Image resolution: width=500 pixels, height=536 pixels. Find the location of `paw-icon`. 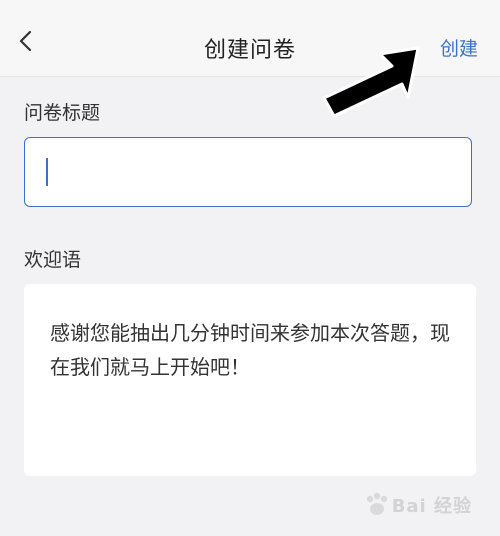

paw-icon is located at coordinates (376, 503).